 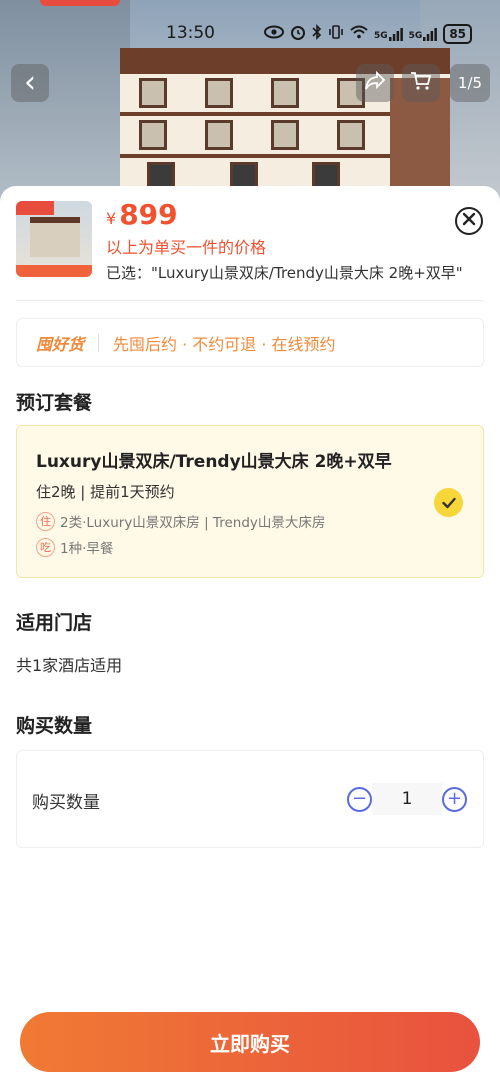 I want to click on vibrate-icon, so click(x=336, y=34).